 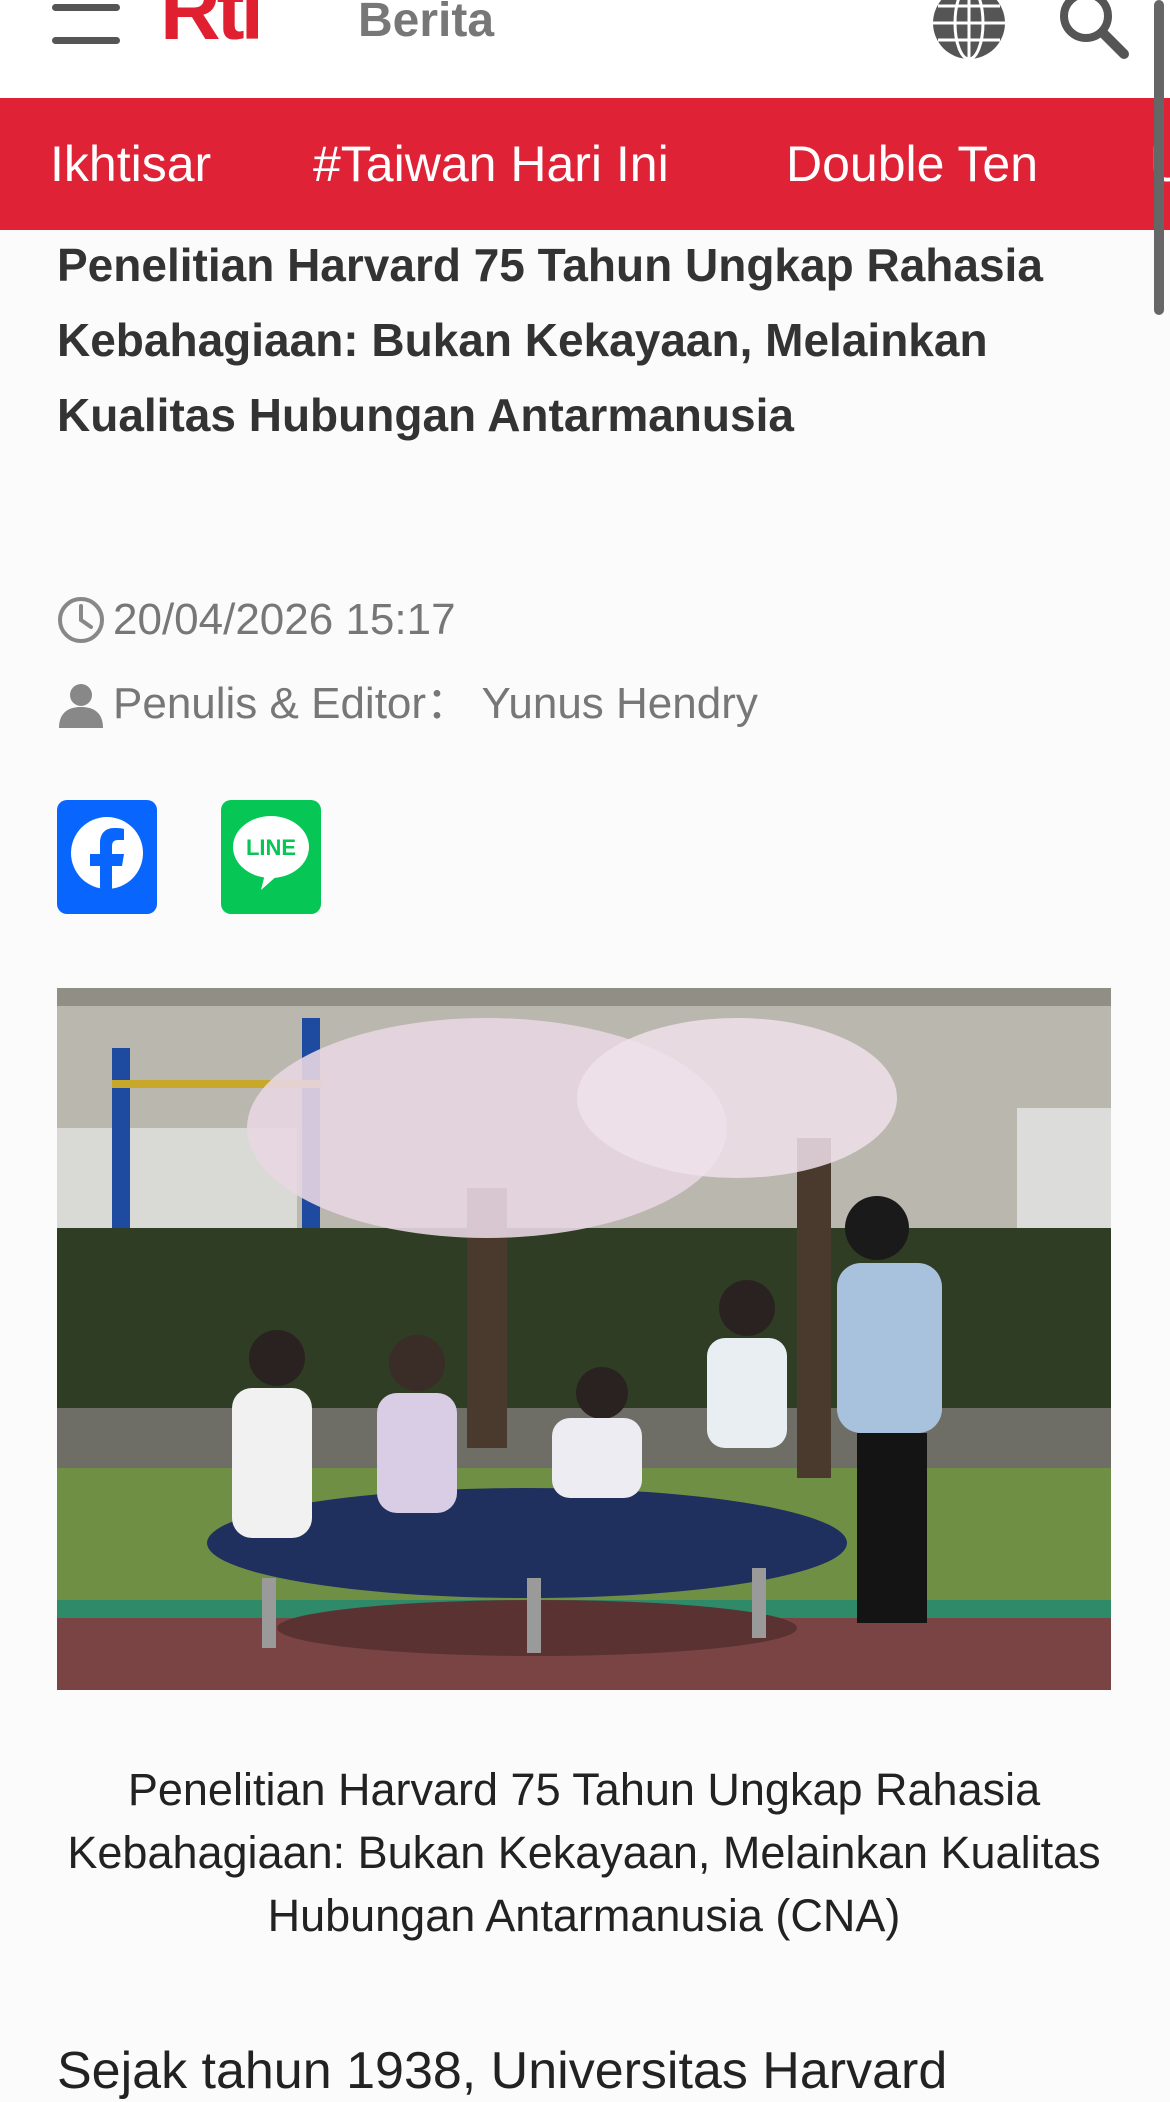 I want to click on category-nav-bar: Ikhtisar #Taiwan Hari Ini Double Ten U, so click(x=585, y=164).